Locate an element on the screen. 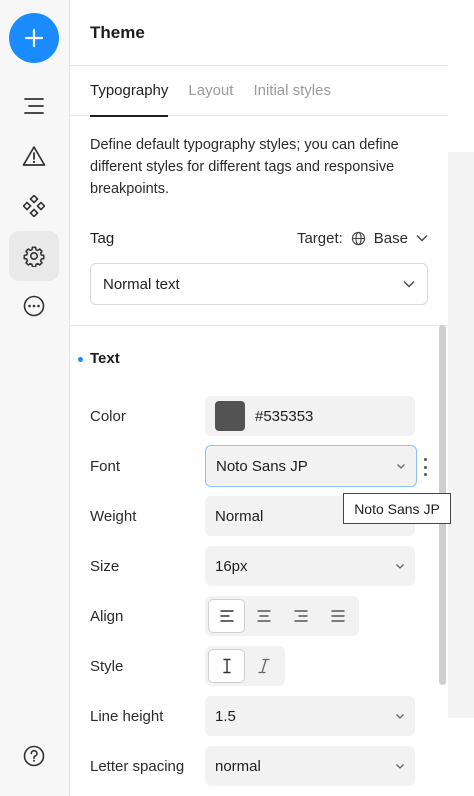 The width and height of the screenshot is (474, 796). section-indicator-dot is located at coordinates (80, 359).